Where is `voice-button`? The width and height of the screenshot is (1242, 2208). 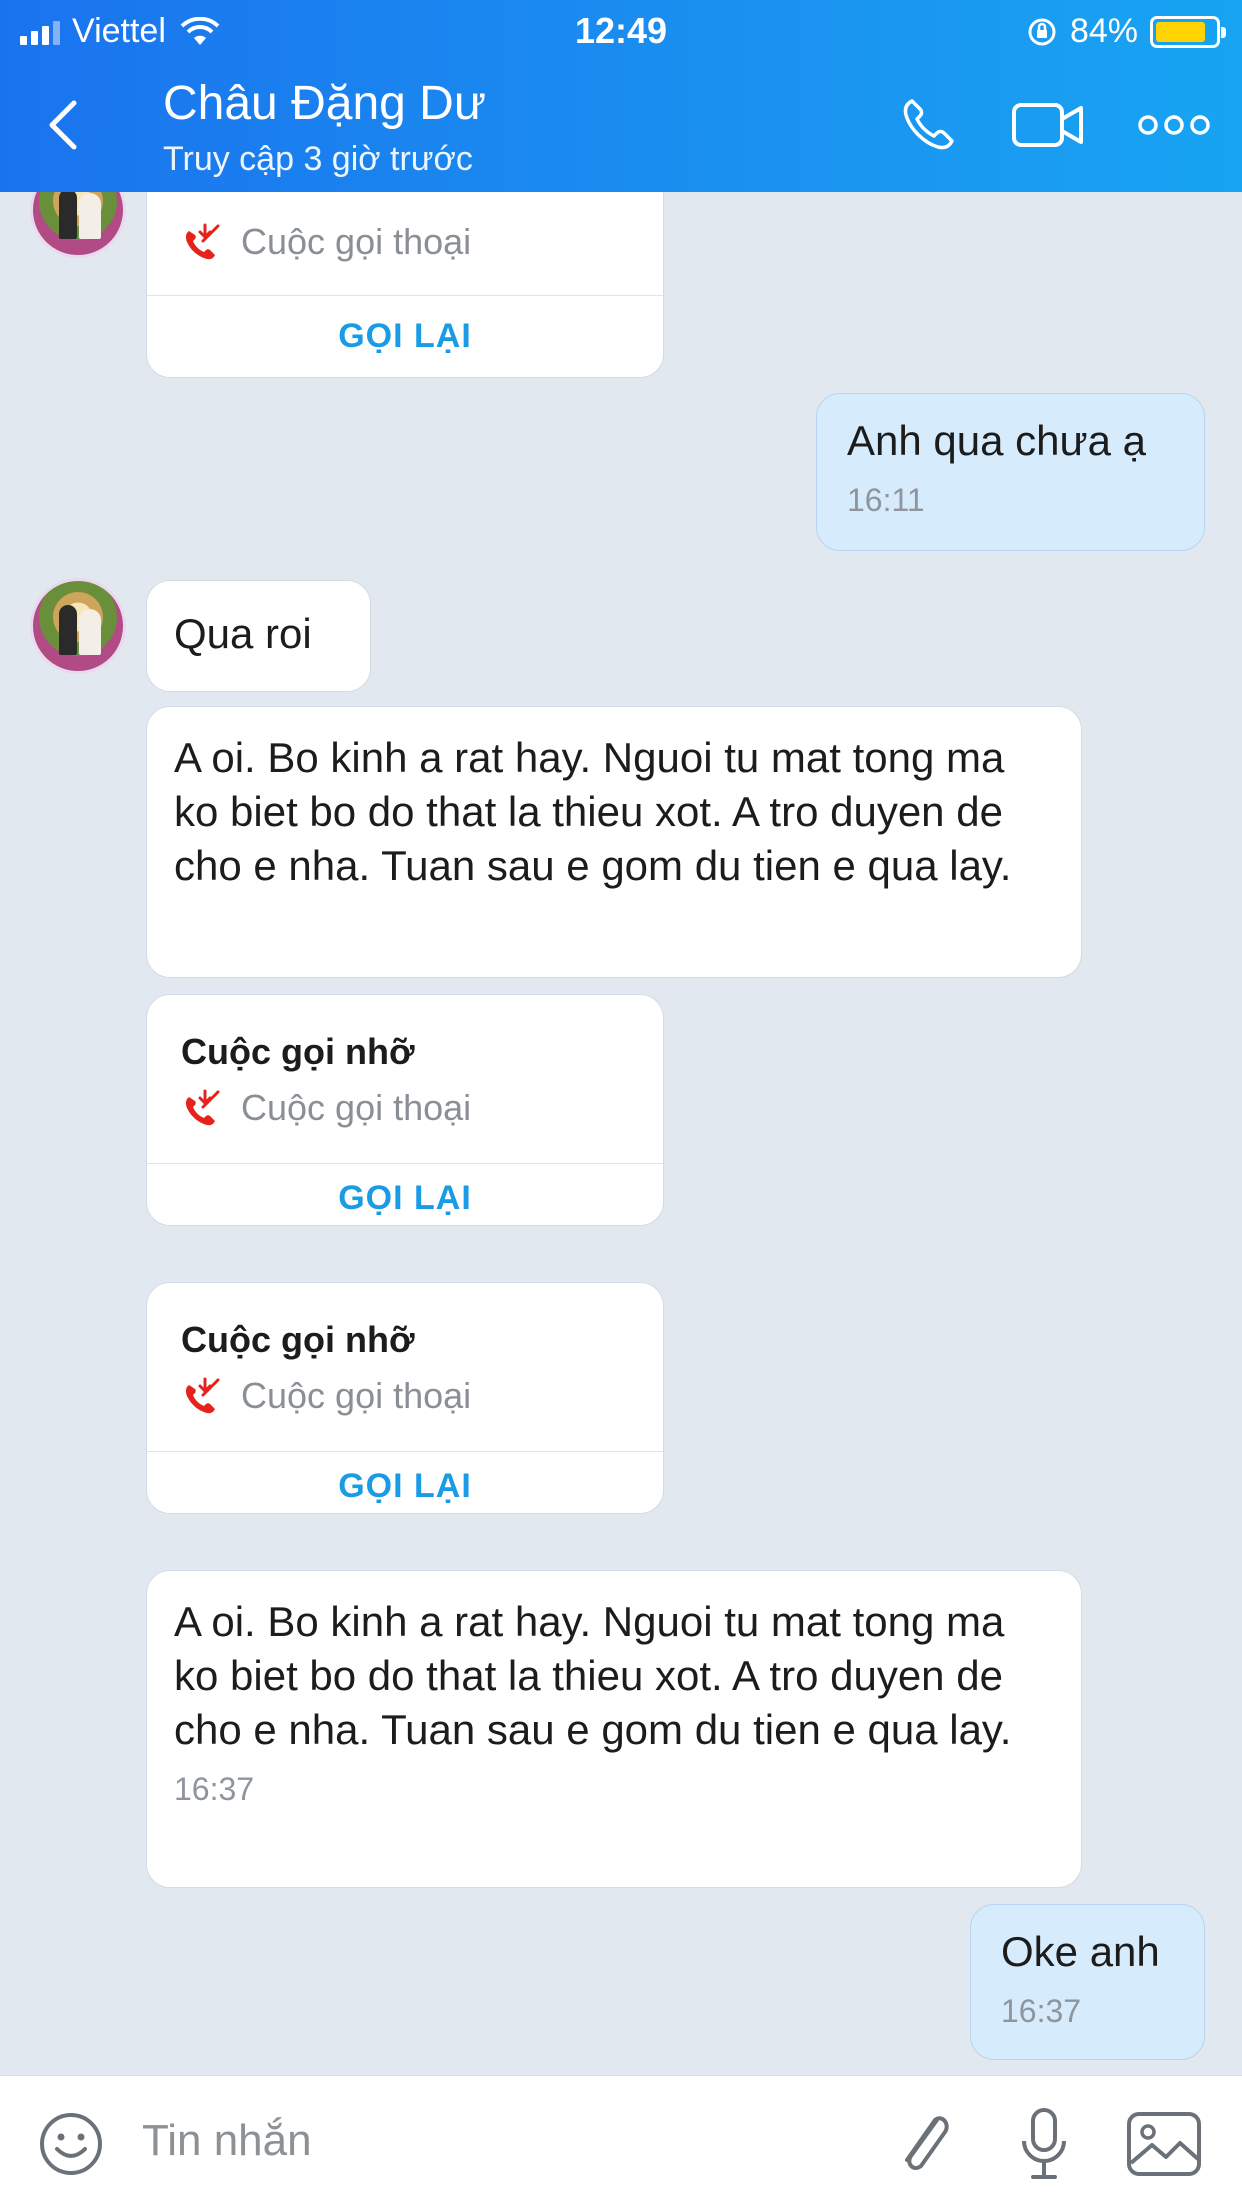
voice-button is located at coordinates (1044, 2144).